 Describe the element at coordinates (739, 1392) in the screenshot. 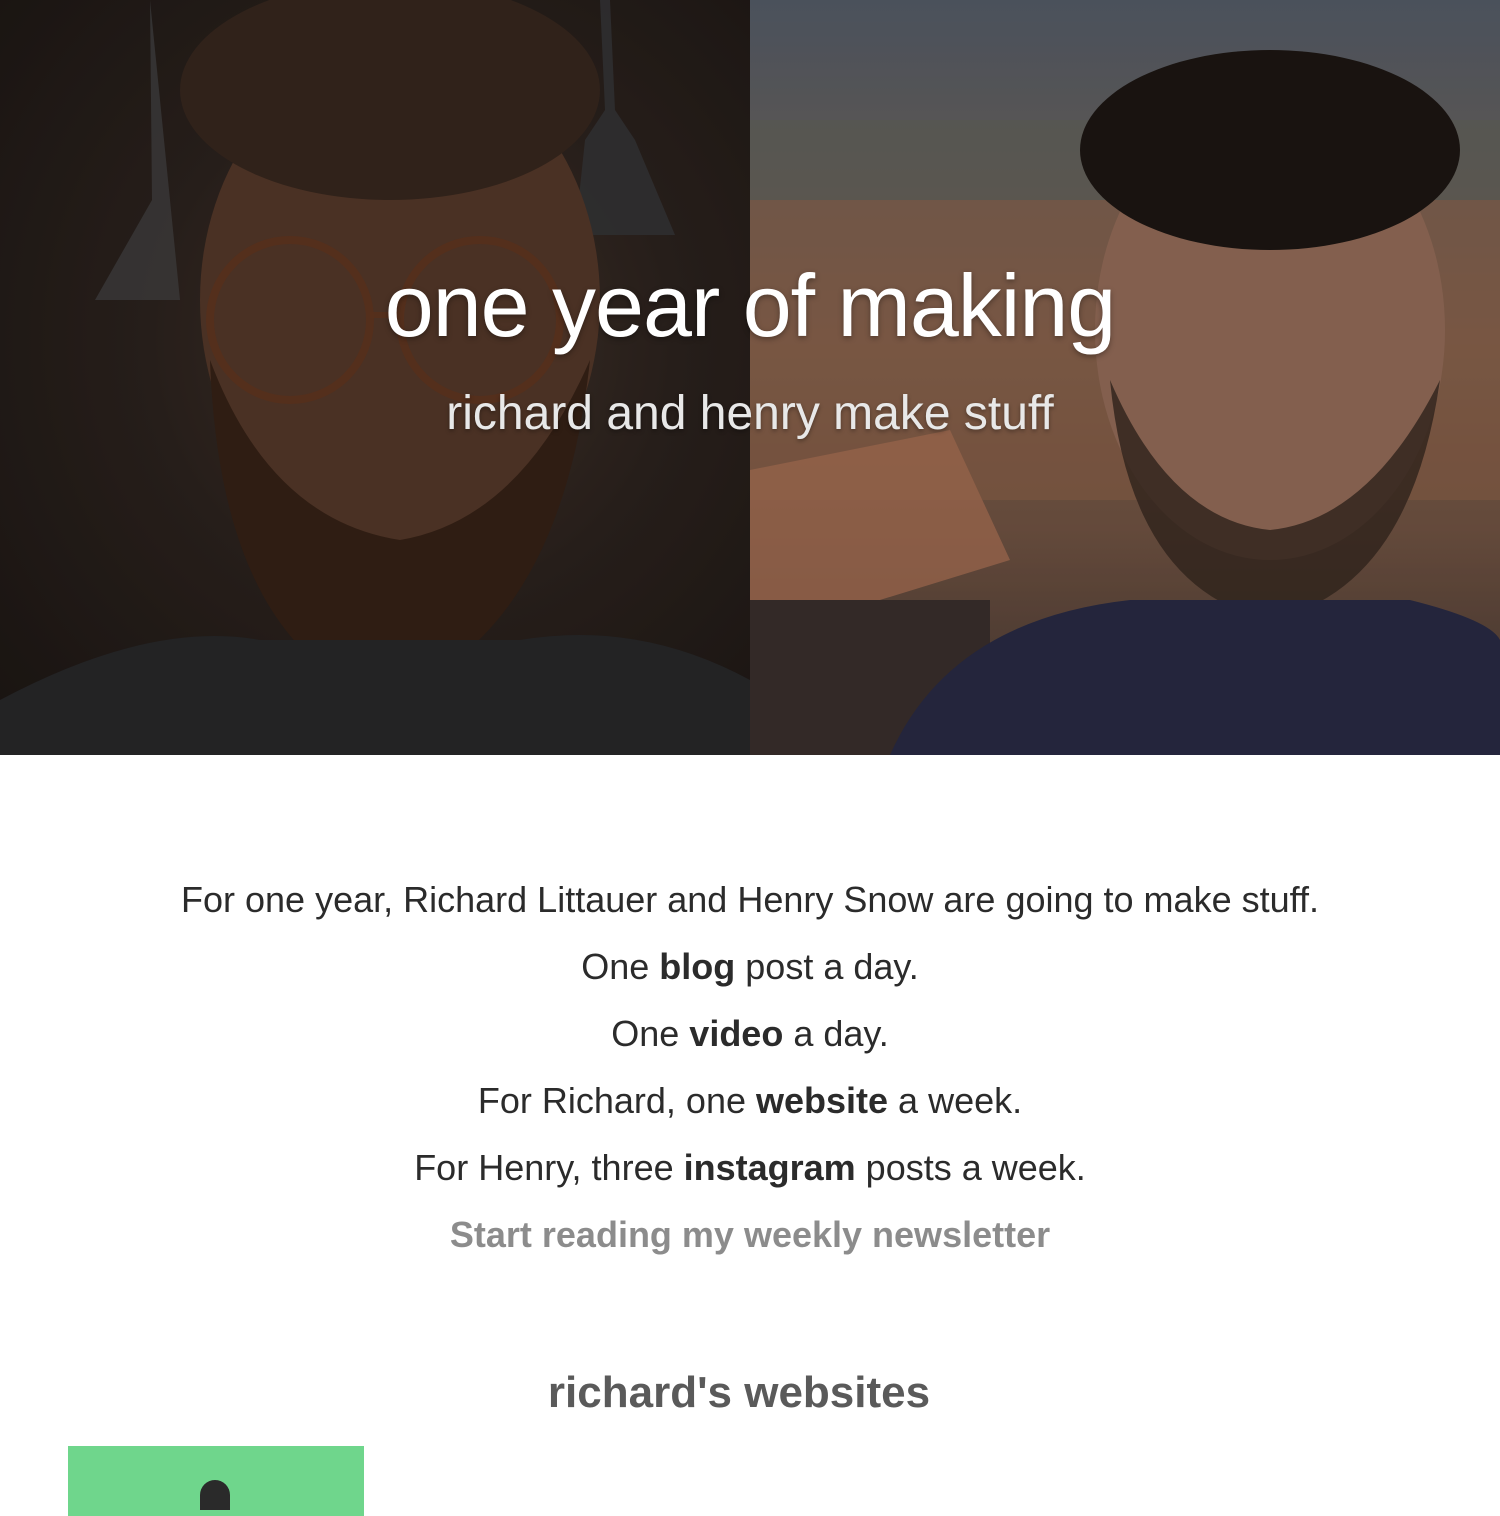

I see `richards-websites-heading: richard's websites` at that location.